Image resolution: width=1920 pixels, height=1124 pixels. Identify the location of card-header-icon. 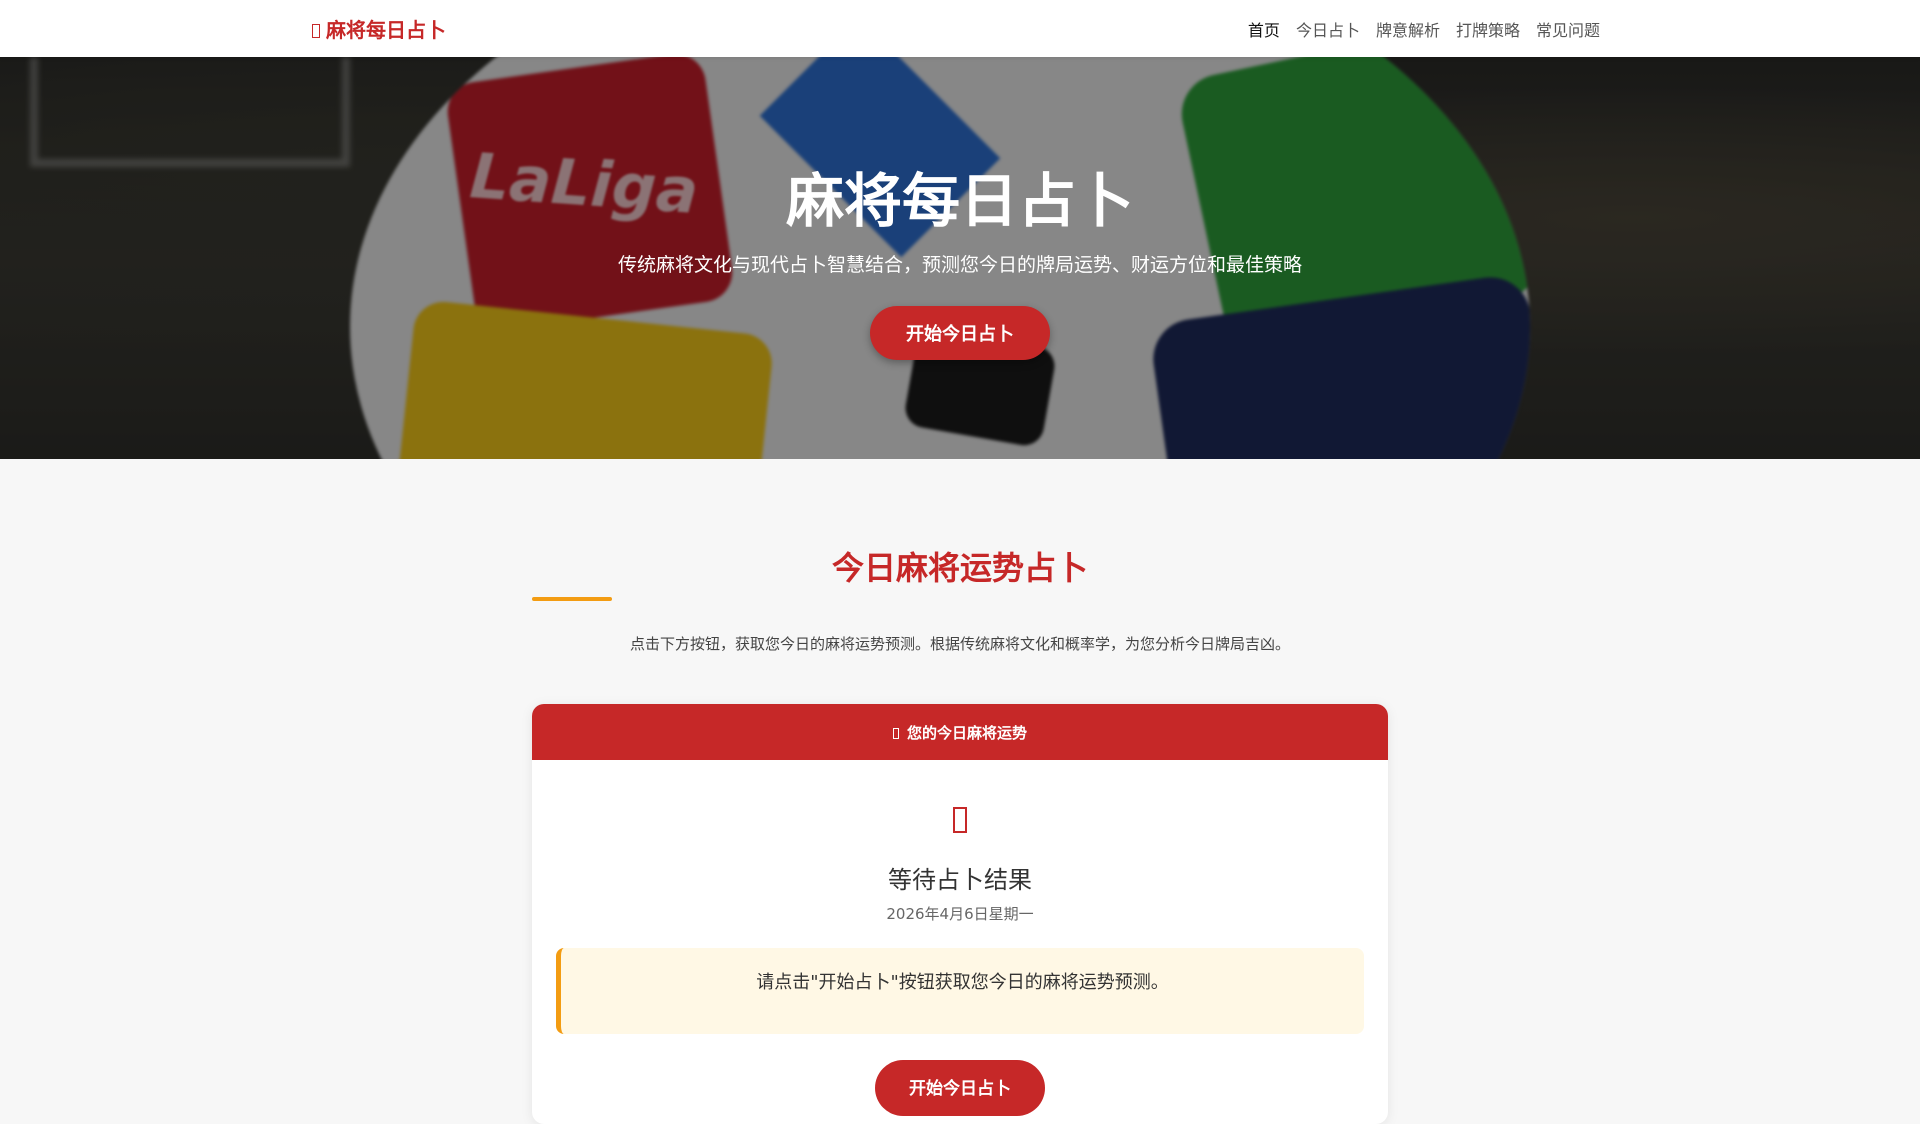
(895, 733).